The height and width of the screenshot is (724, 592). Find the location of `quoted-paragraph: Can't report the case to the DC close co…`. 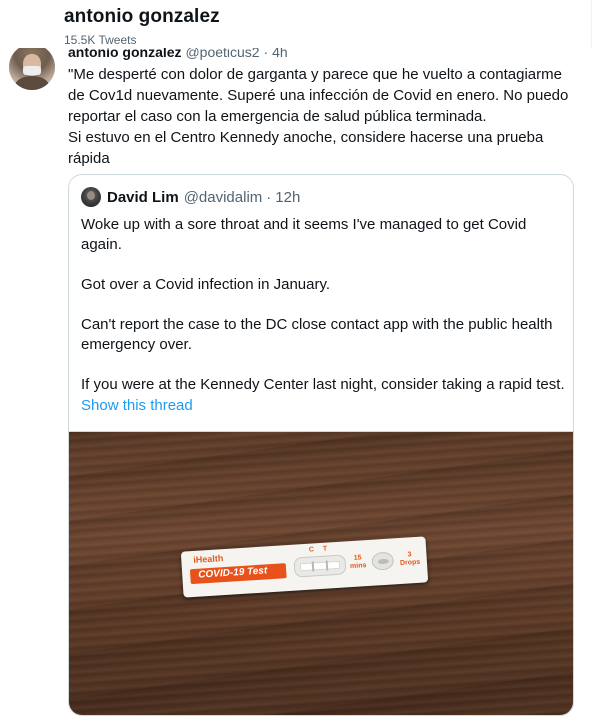

quoted-paragraph: Can't report the case to the DC close co… is located at coordinates (317, 334).